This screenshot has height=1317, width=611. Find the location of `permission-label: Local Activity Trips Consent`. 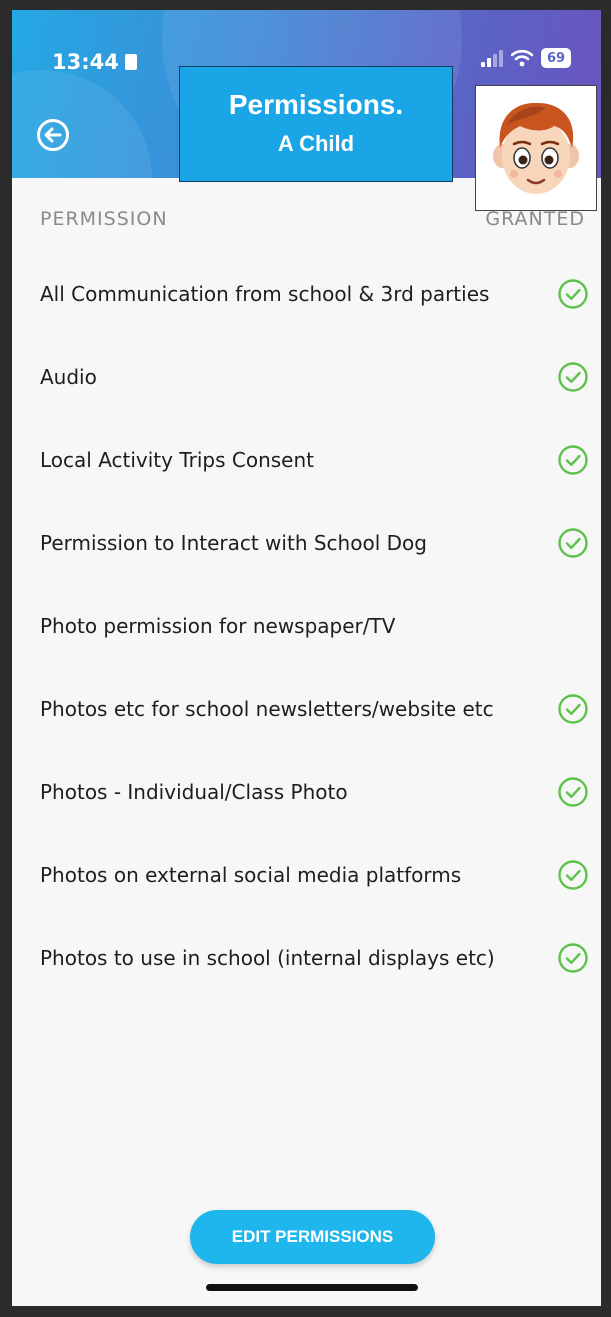

permission-label: Local Activity Trips Consent is located at coordinates (177, 459).